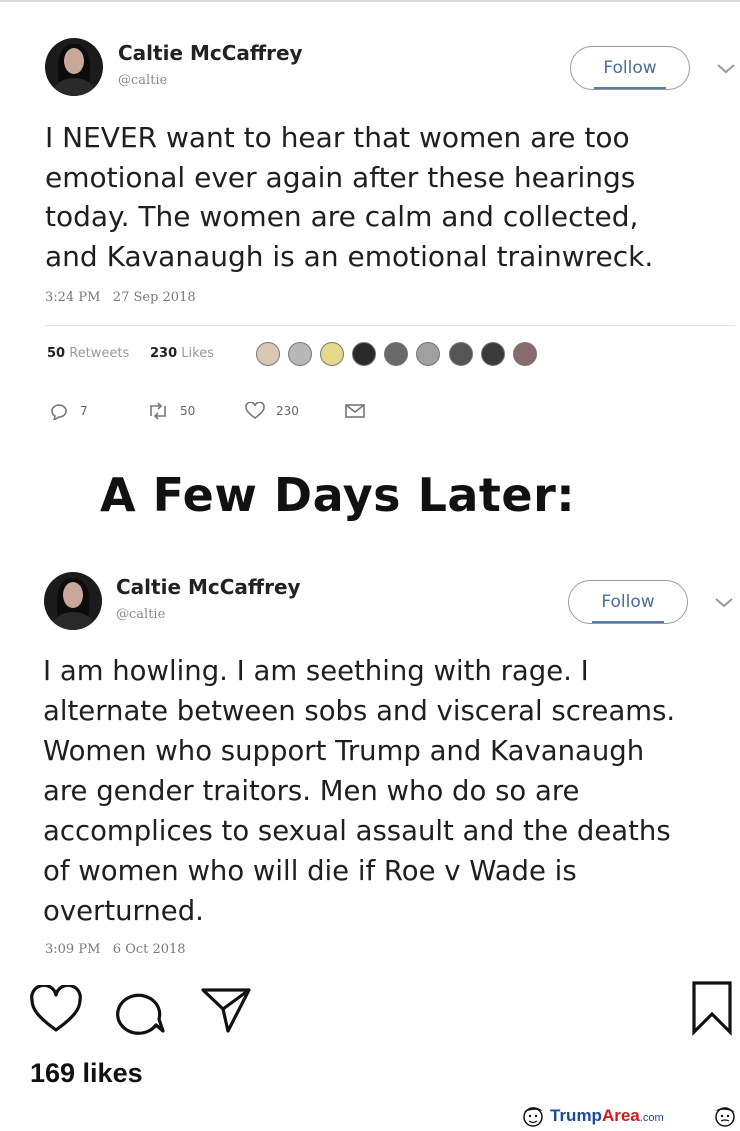 The width and height of the screenshot is (740, 1131). What do you see at coordinates (370, 1015) in the screenshot?
I see `post-action-bar` at bounding box center [370, 1015].